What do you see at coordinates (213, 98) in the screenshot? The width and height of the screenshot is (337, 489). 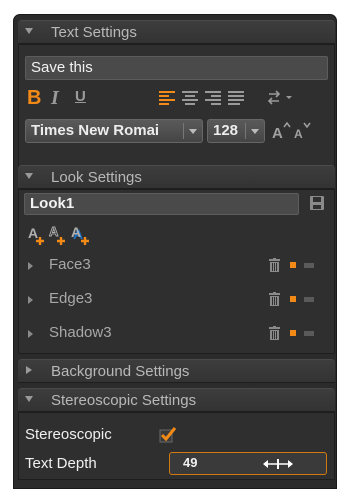 I see `align-right-icon` at bounding box center [213, 98].